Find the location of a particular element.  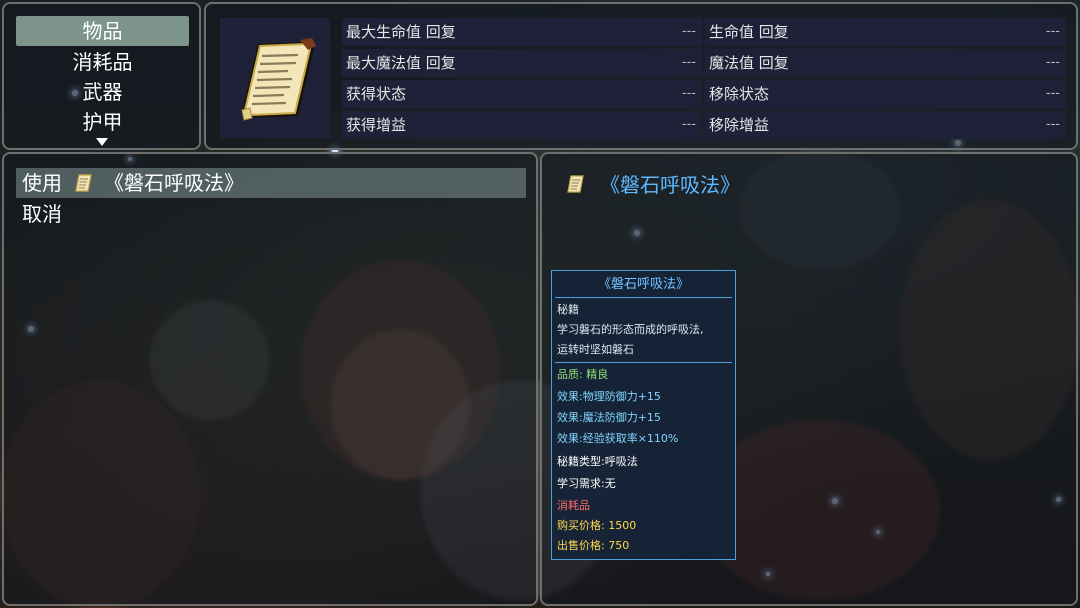

stat-label: 获得状态 is located at coordinates (376, 94).